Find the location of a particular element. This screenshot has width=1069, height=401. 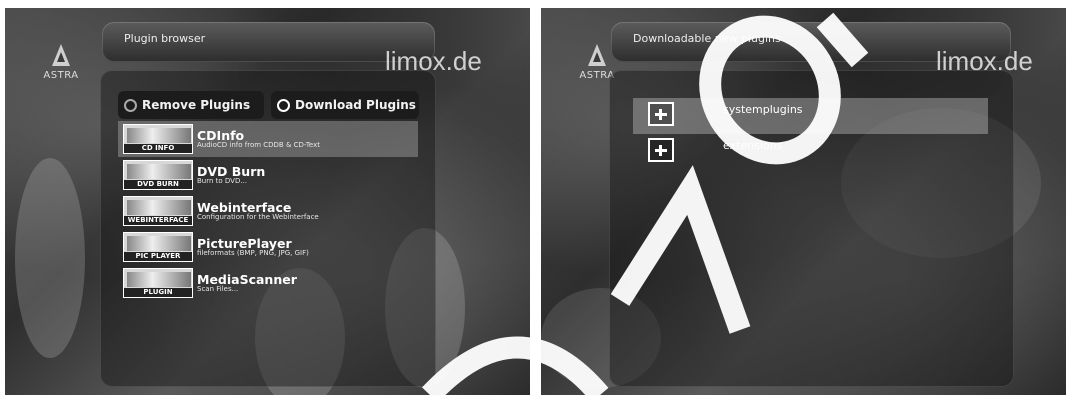

plugin-description: fileformats (BMP, PNG, JPG, GIF) is located at coordinates (253, 252).